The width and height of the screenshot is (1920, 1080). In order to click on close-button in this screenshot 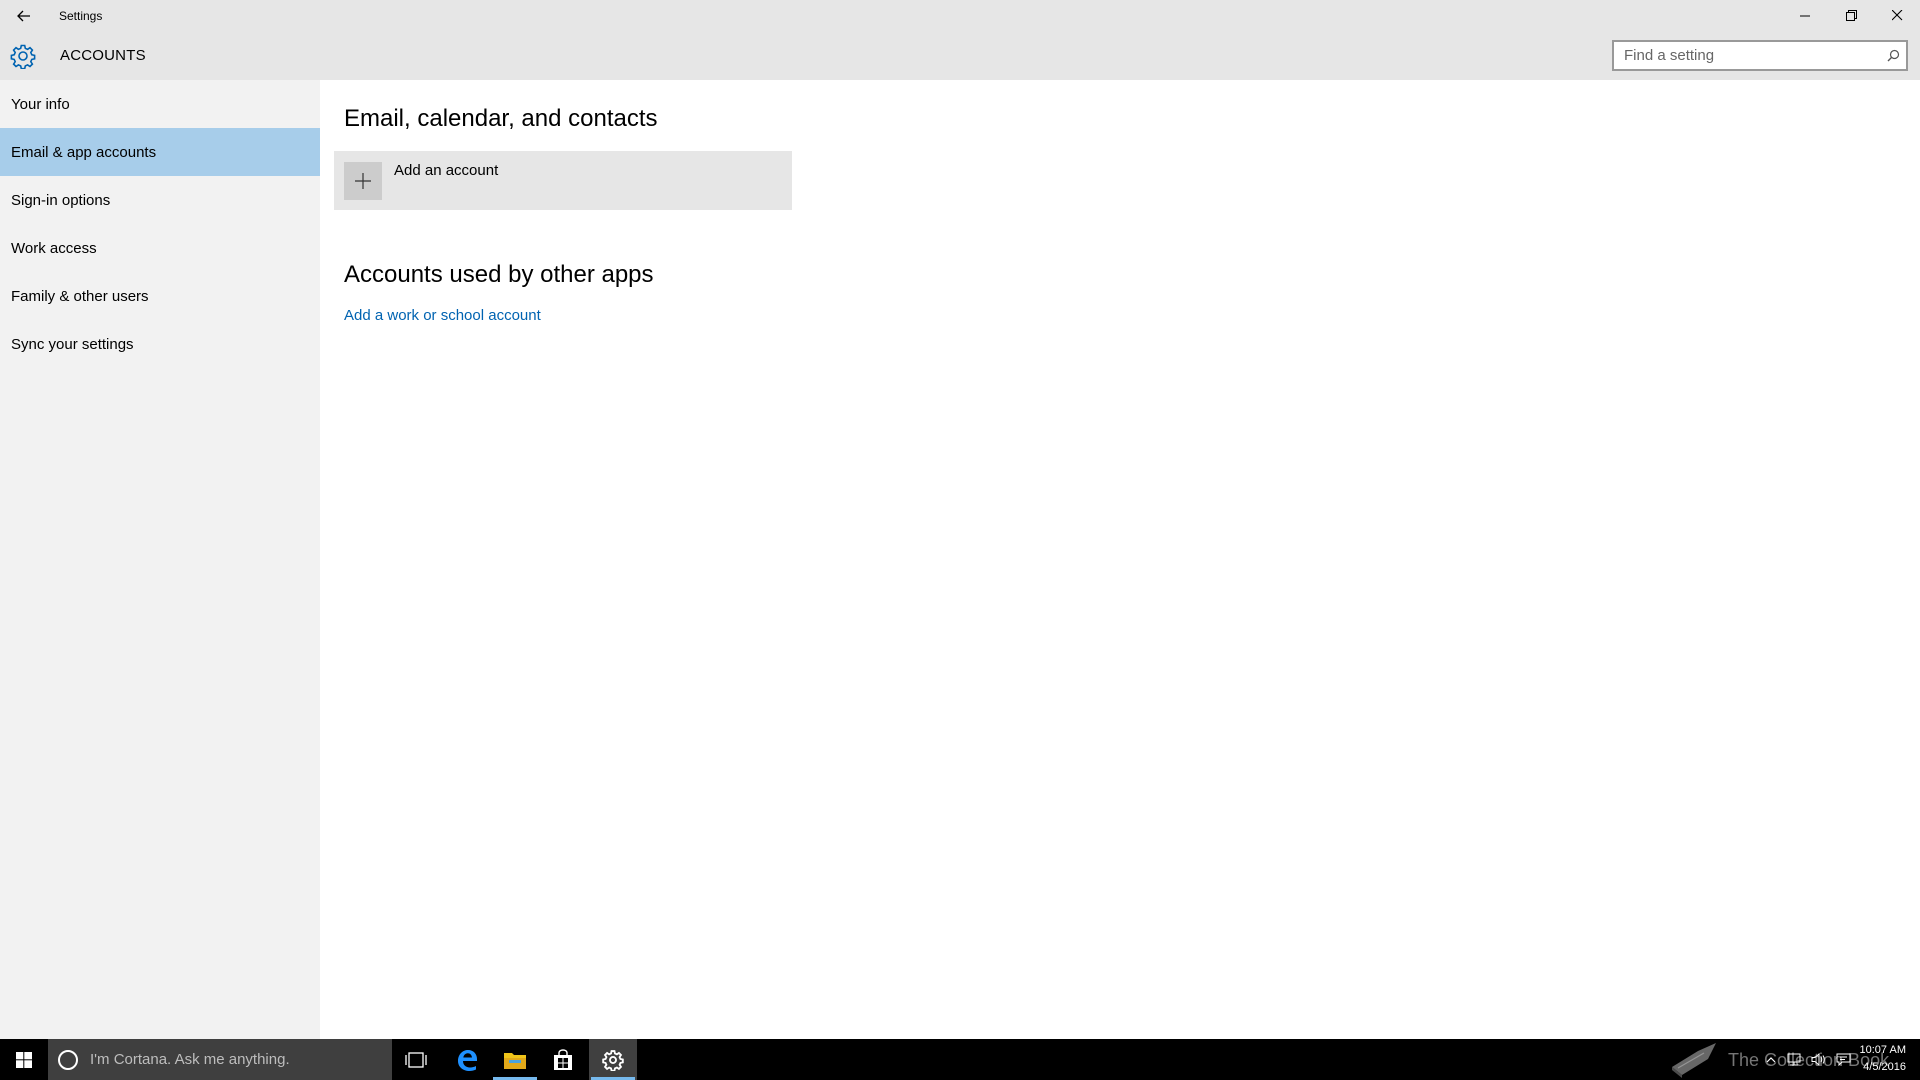, I will do `click(1897, 15)`.